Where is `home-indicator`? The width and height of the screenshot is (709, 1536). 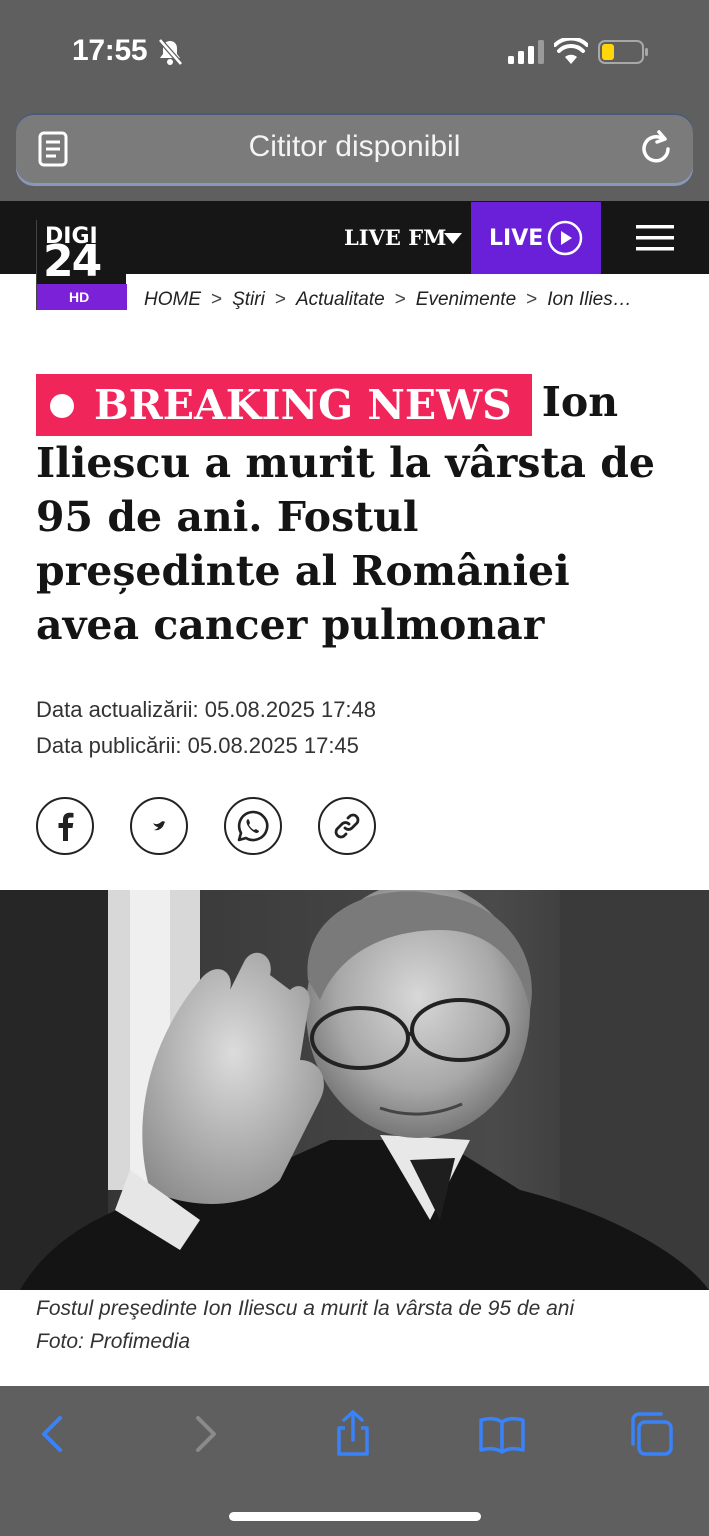
home-indicator is located at coordinates (355, 1516).